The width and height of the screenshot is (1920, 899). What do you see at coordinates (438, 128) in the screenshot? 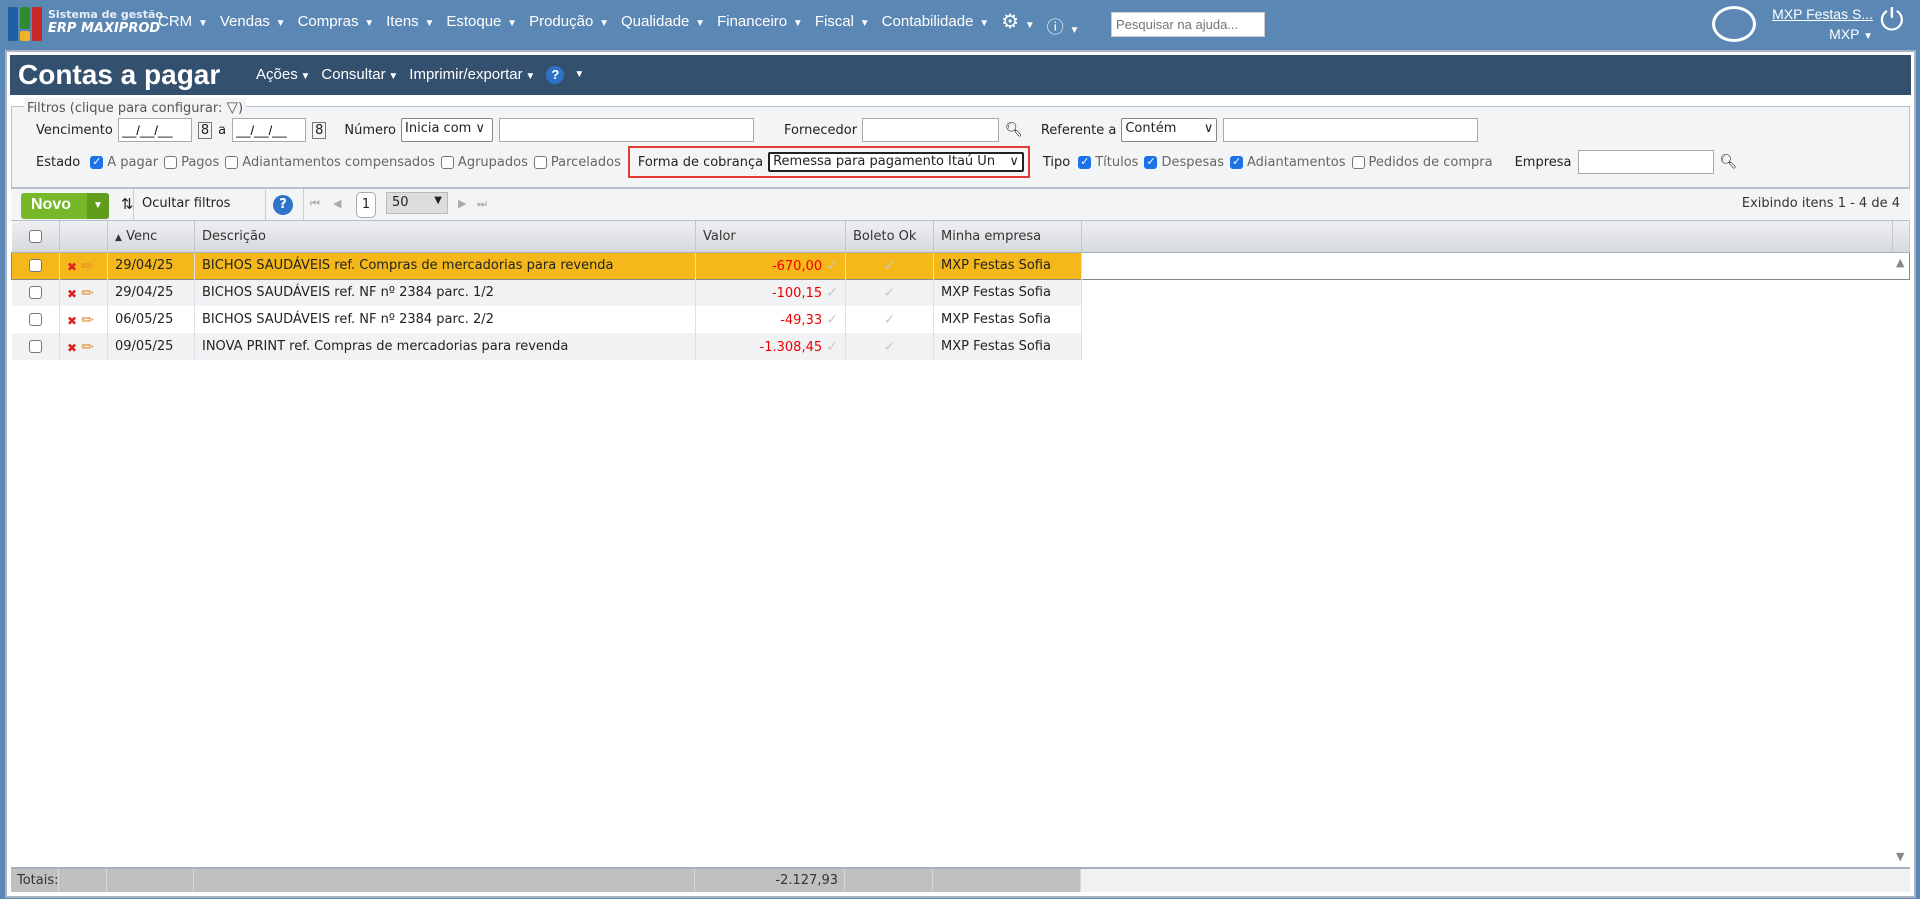
I see `numero-mode-value: Inicia com` at bounding box center [438, 128].